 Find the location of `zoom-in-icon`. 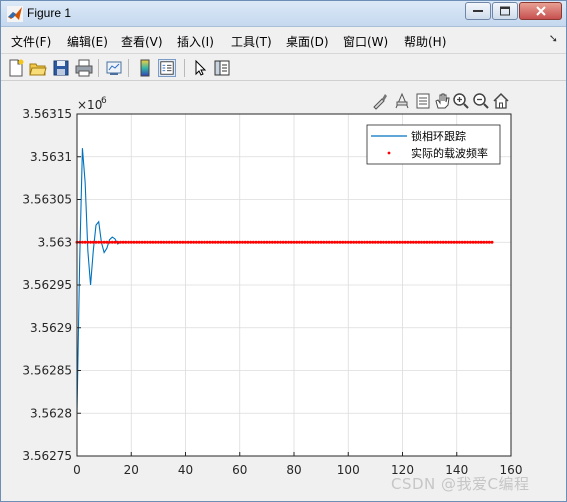

zoom-in-icon is located at coordinates (461, 101).